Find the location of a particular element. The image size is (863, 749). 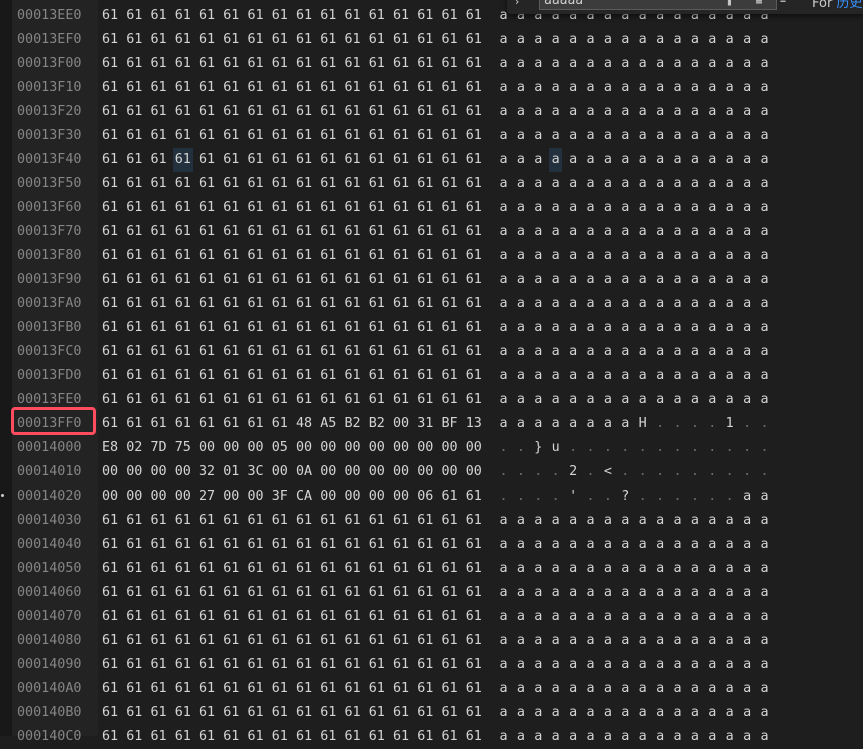

row-address: 00014020 is located at coordinates (49, 497).